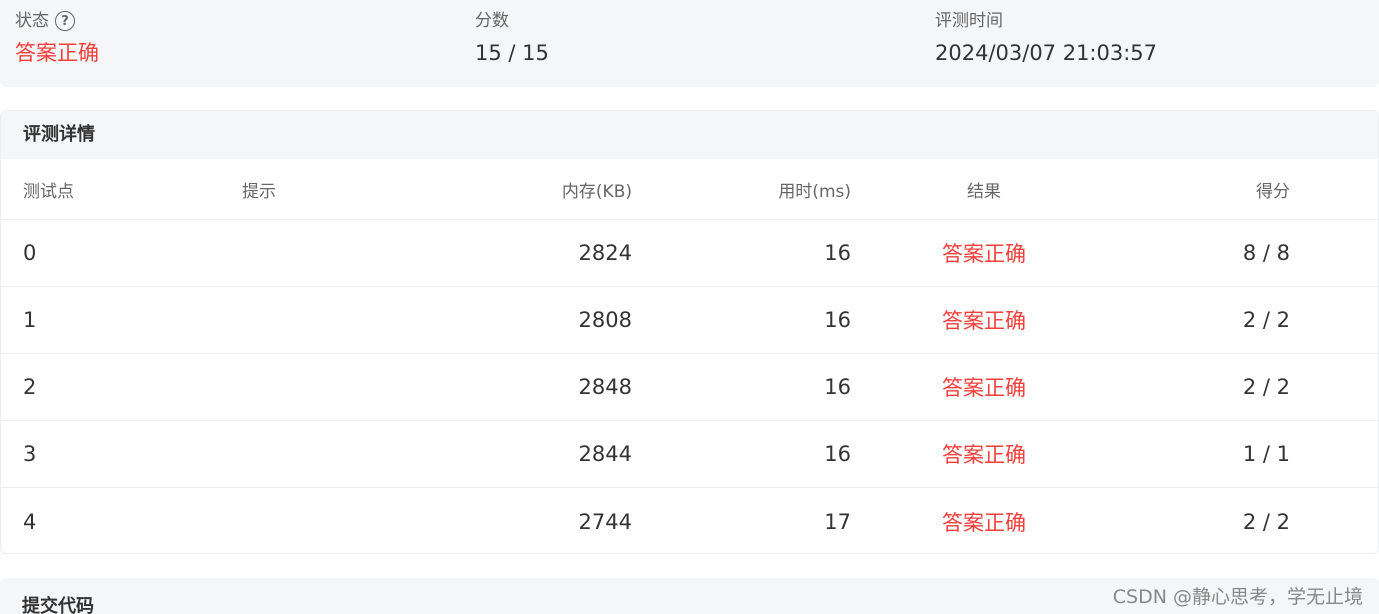 Image resolution: width=1379 pixels, height=614 pixels. What do you see at coordinates (1046, 38) in the screenshot?
I see `judge-time-section: 评测时间 2024/03/07 21:03:57` at bounding box center [1046, 38].